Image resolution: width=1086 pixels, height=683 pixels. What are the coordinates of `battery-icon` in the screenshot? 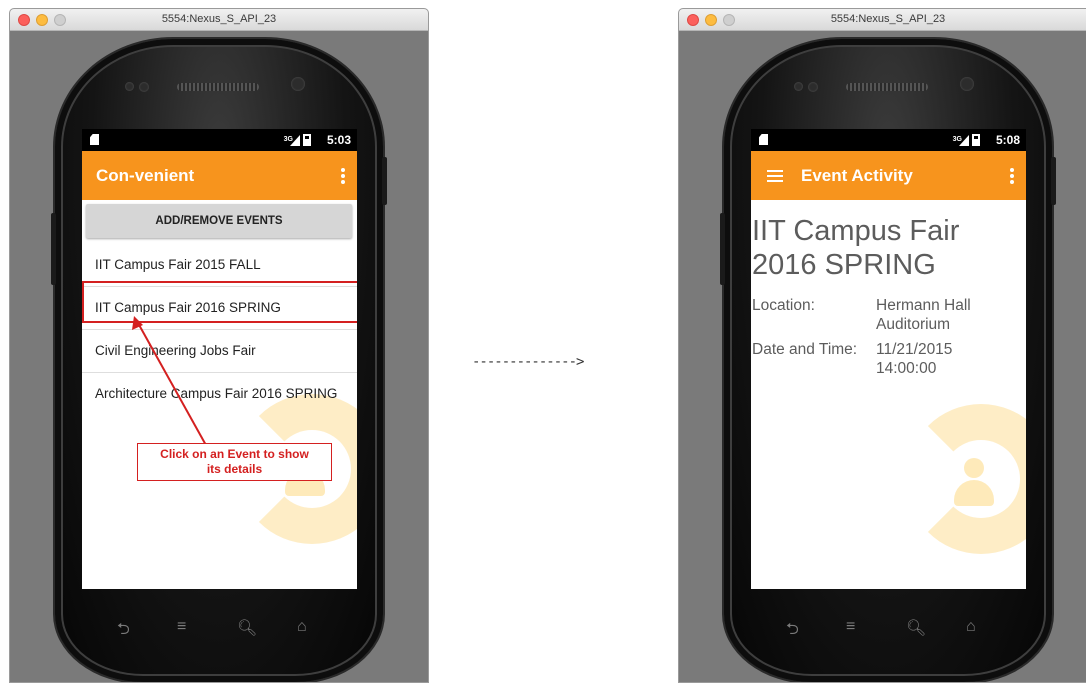 It's located at (976, 140).